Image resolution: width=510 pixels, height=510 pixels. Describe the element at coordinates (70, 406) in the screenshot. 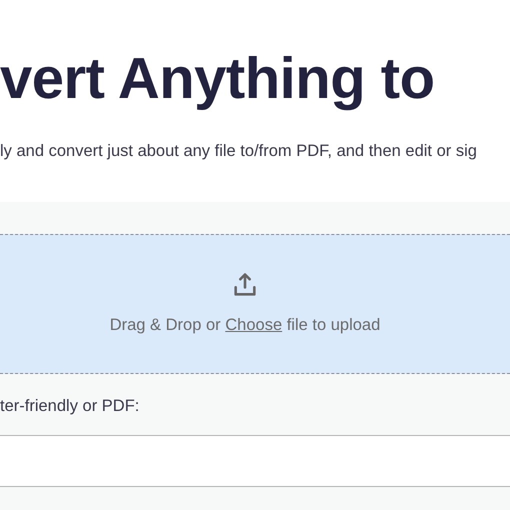

I see `field-label: ter-friendly or PDF:` at that location.